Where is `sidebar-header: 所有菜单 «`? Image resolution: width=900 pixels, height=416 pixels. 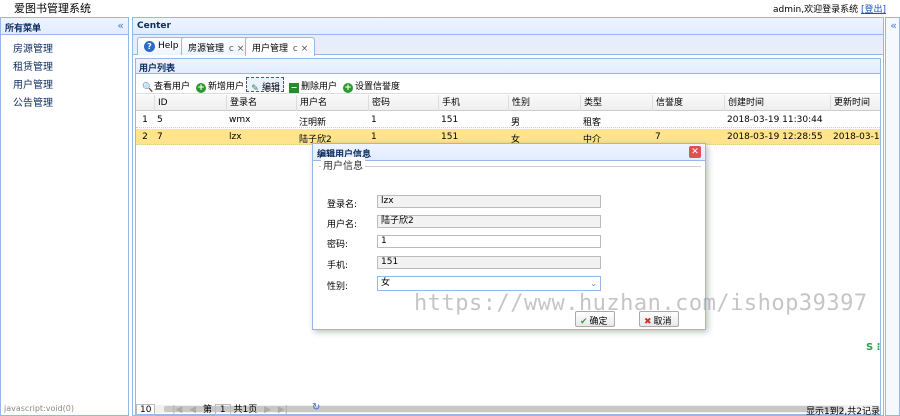 sidebar-header: 所有菜单 « is located at coordinates (64, 26).